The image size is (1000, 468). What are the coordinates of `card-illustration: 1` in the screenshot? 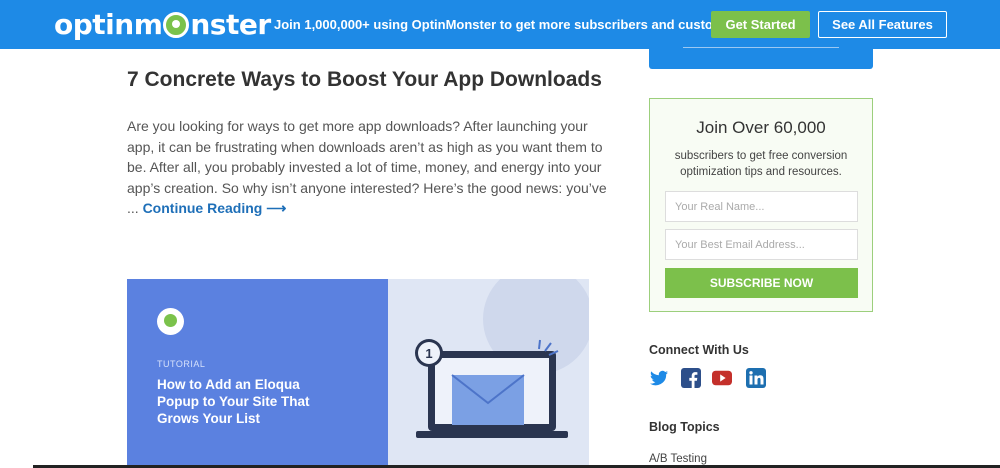 It's located at (488, 373).